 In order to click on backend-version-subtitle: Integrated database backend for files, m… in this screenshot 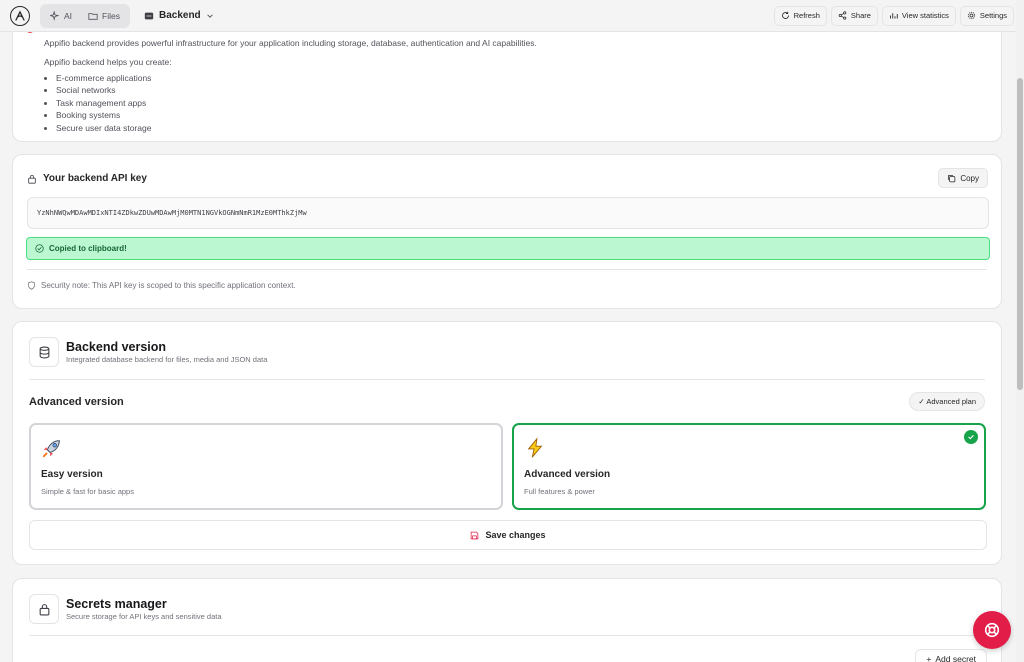, I will do `click(167, 359)`.